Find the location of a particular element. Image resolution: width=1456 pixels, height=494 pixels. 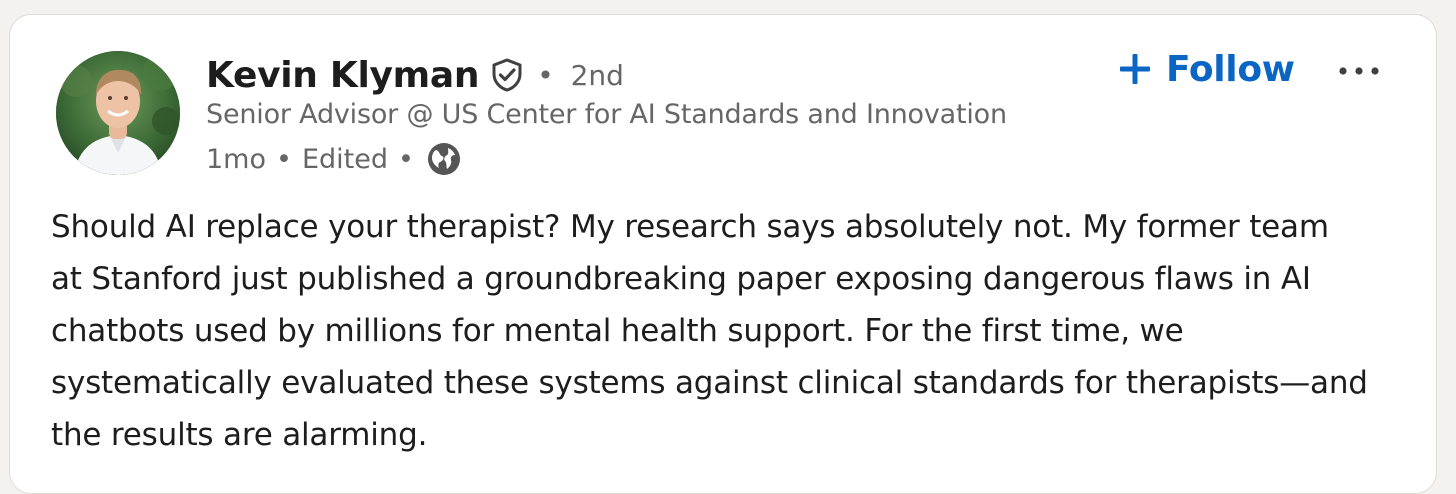

follow-button: Follow is located at coordinates (1206, 69).